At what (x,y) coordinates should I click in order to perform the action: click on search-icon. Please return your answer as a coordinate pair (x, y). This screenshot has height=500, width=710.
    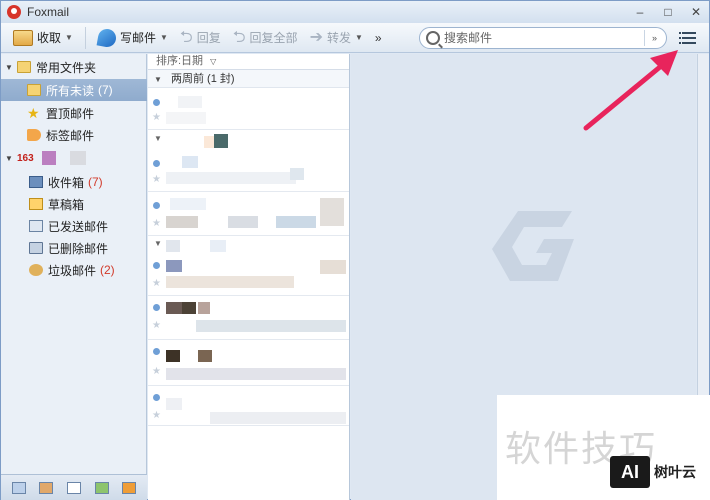
    Looking at the image, I should click on (433, 38).